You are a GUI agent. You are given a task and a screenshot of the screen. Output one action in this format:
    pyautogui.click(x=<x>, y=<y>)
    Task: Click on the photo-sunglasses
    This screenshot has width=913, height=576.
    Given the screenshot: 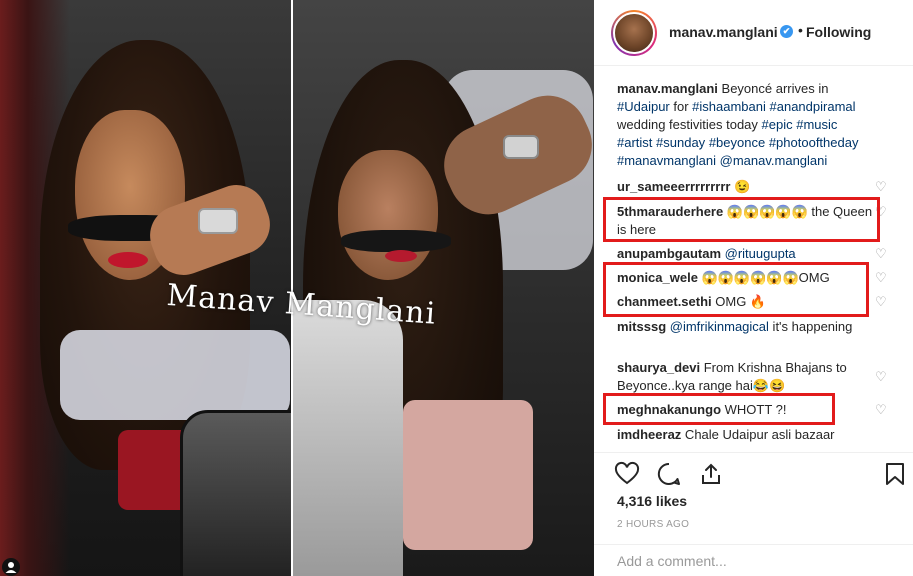 What is the action you would take?
    pyautogui.click(x=396, y=241)
    